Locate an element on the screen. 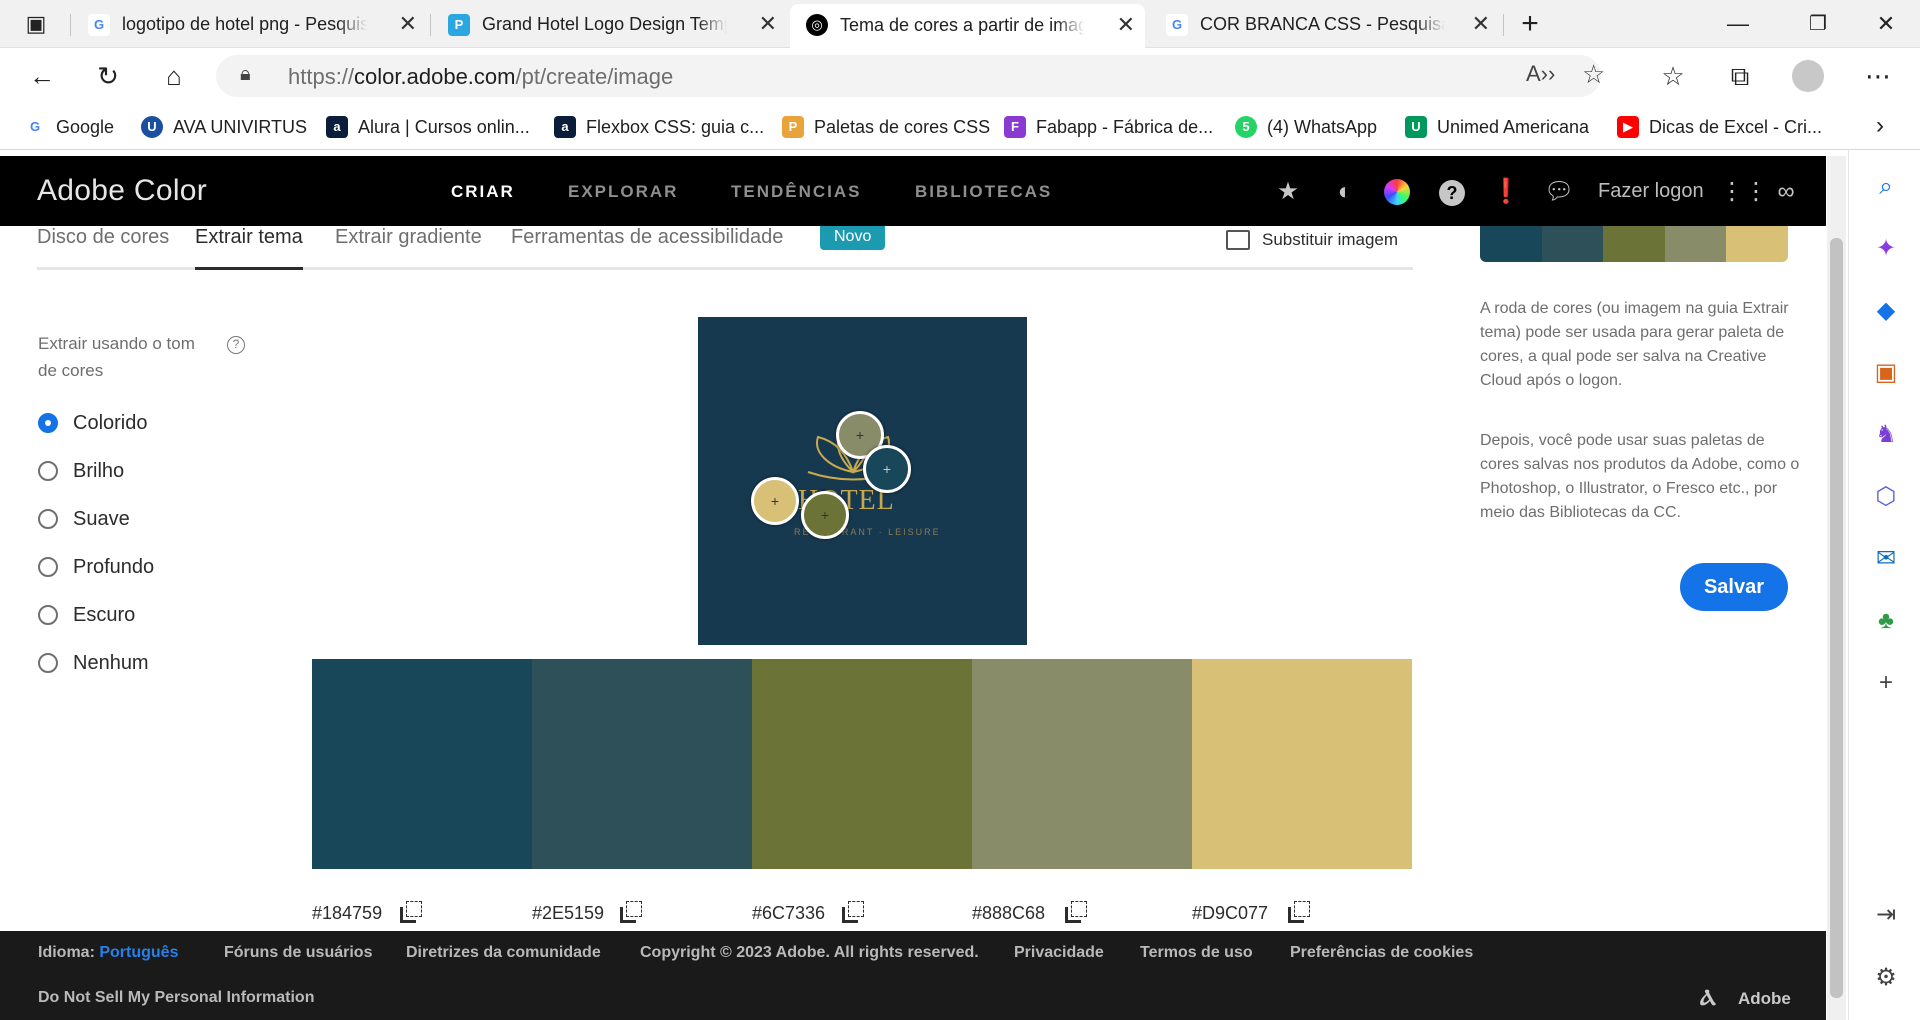 This screenshot has height=1020, width=1920. settings-icon: ⚙ is located at coordinates (1886, 978).